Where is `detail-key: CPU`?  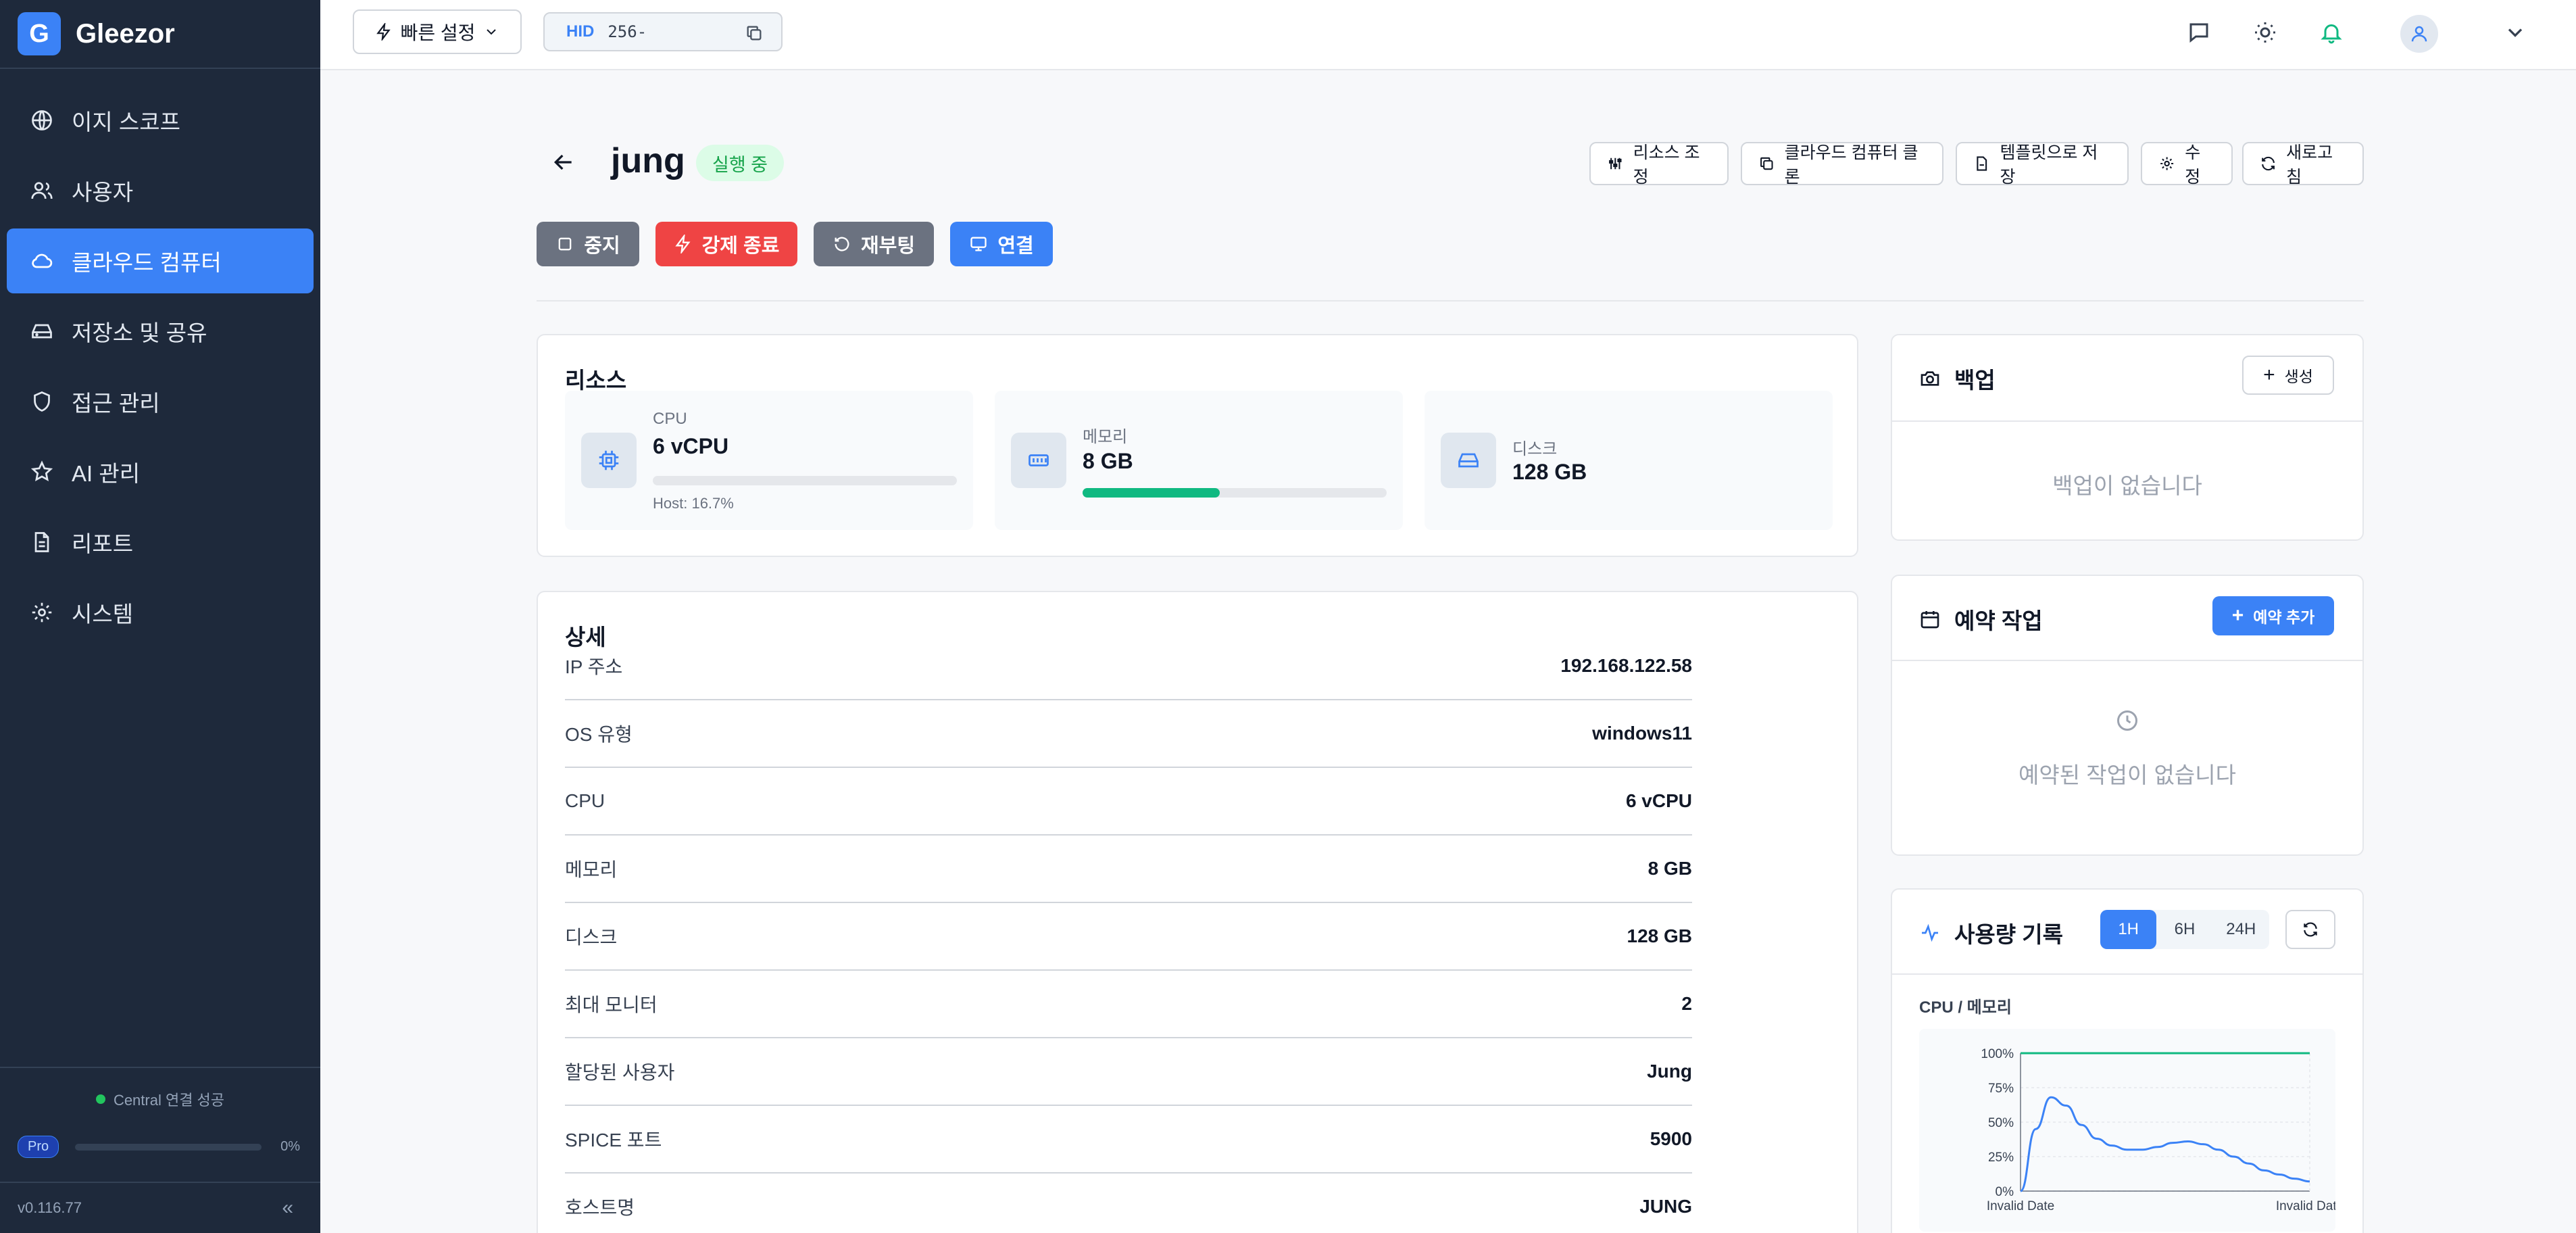
detail-key: CPU is located at coordinates (585, 800).